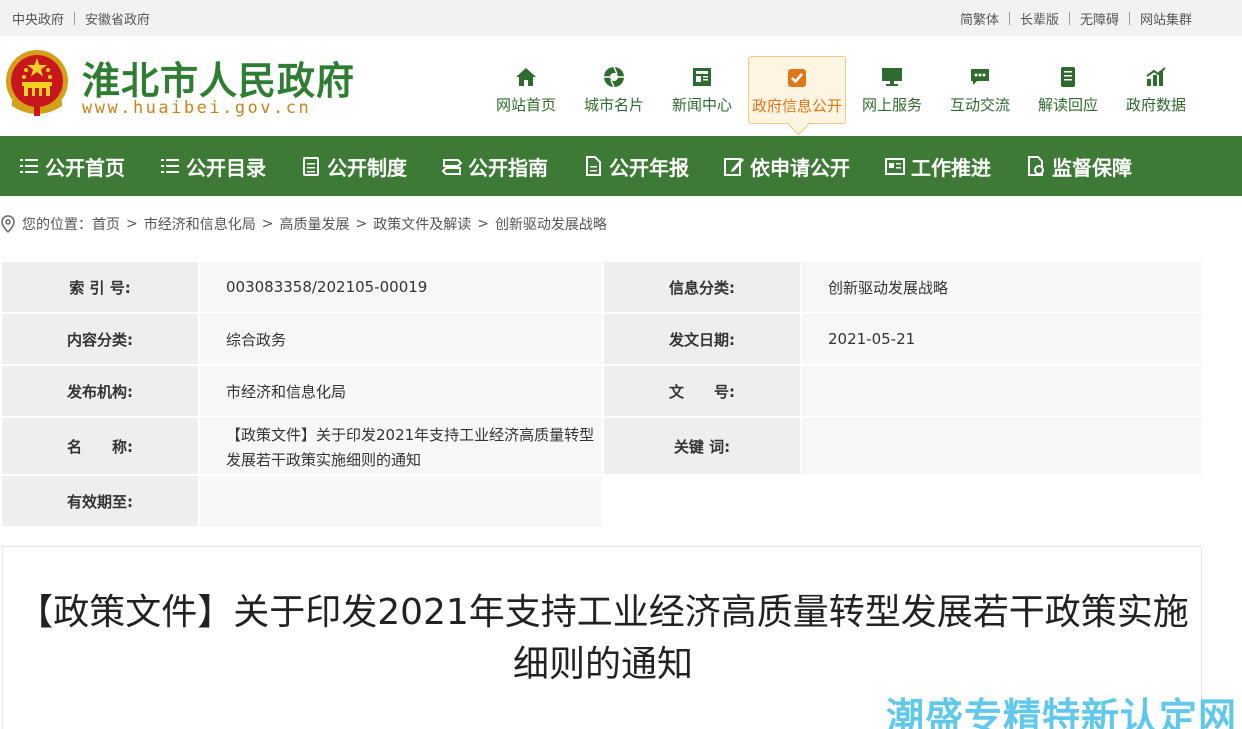  What do you see at coordinates (1062, 712) in the screenshot?
I see `watermark: 潮盛专精特新认定网` at bounding box center [1062, 712].